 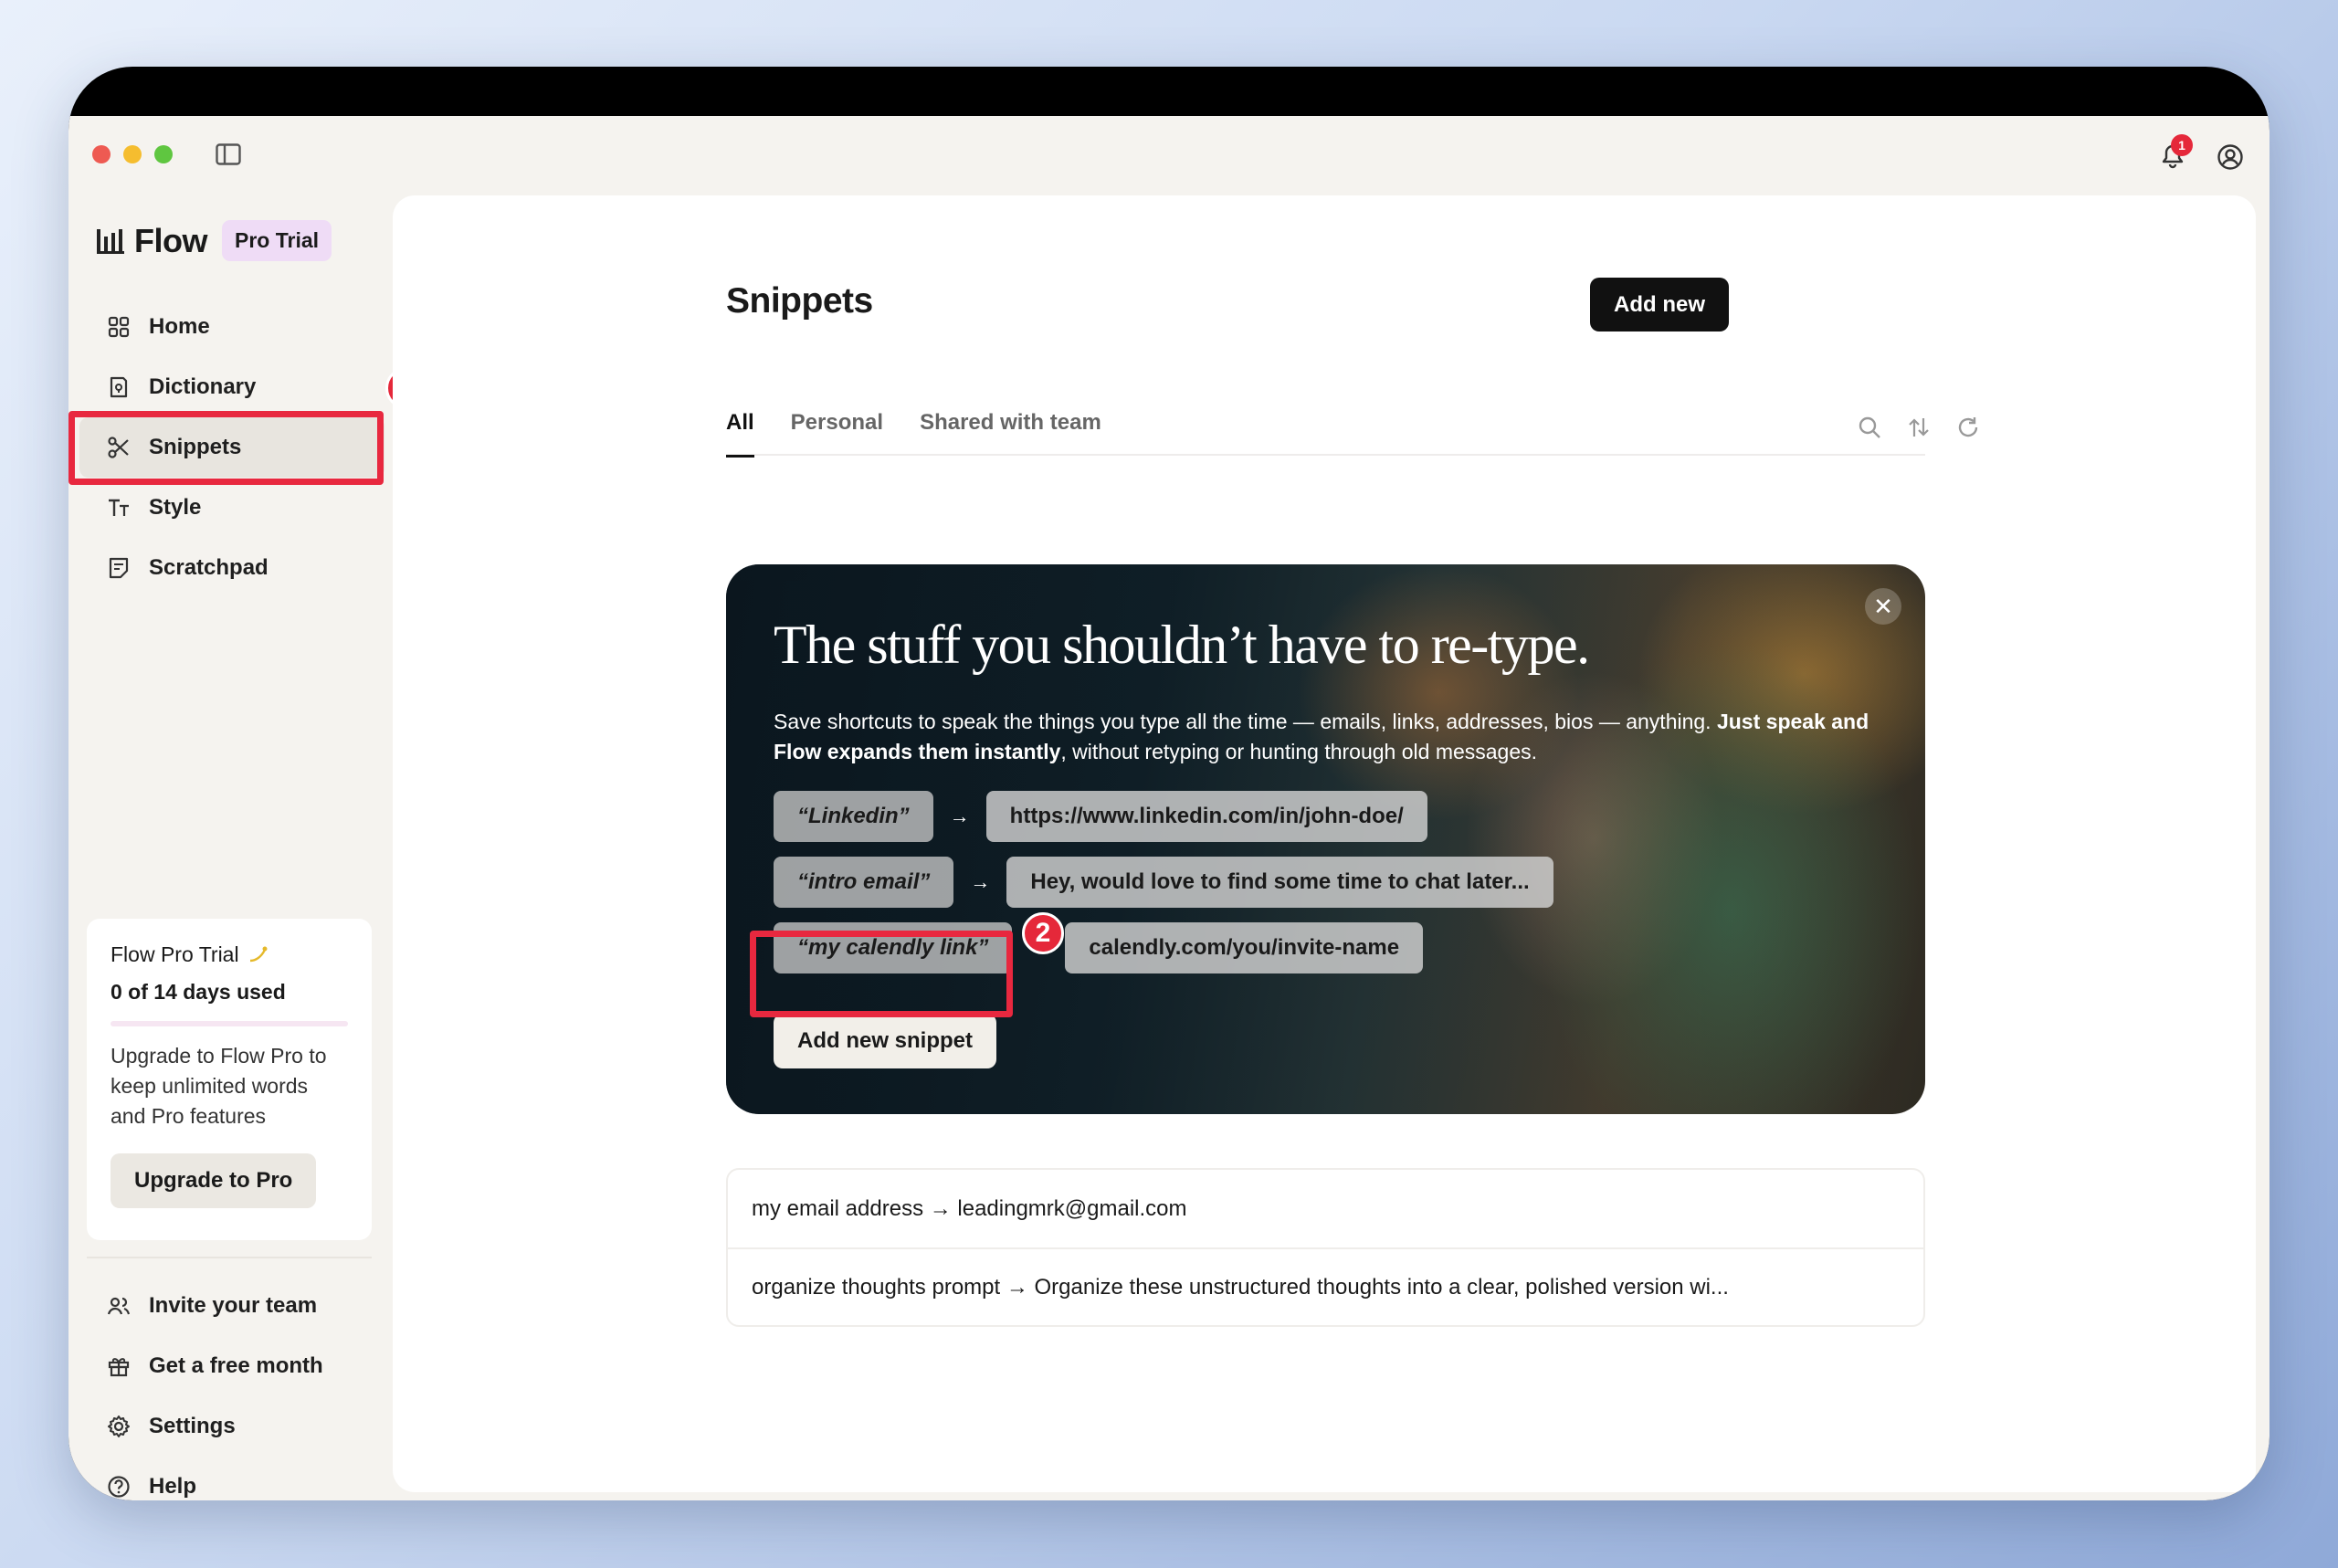 What do you see at coordinates (175, 954) in the screenshot?
I see `trial-title-text: Flow Pro Trial` at bounding box center [175, 954].